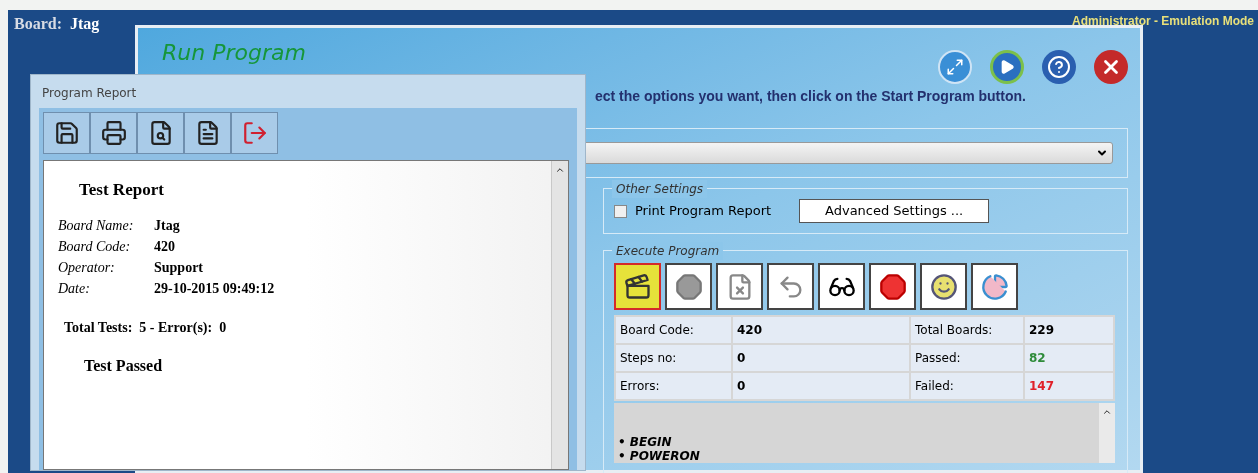 This screenshot has width=1258, height=473. What do you see at coordinates (821, 330) in the screenshot?
I see `stat-value: 420` at bounding box center [821, 330].